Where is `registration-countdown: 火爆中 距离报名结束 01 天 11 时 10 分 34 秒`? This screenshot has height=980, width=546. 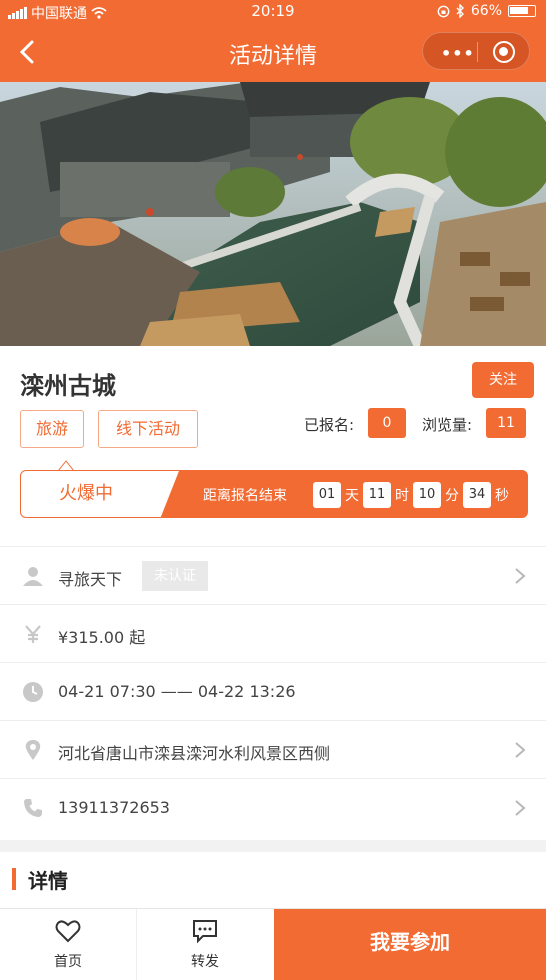
registration-countdown: 火爆中 距离报名结束 01 天 11 时 10 分 34 秒 is located at coordinates (274, 494).